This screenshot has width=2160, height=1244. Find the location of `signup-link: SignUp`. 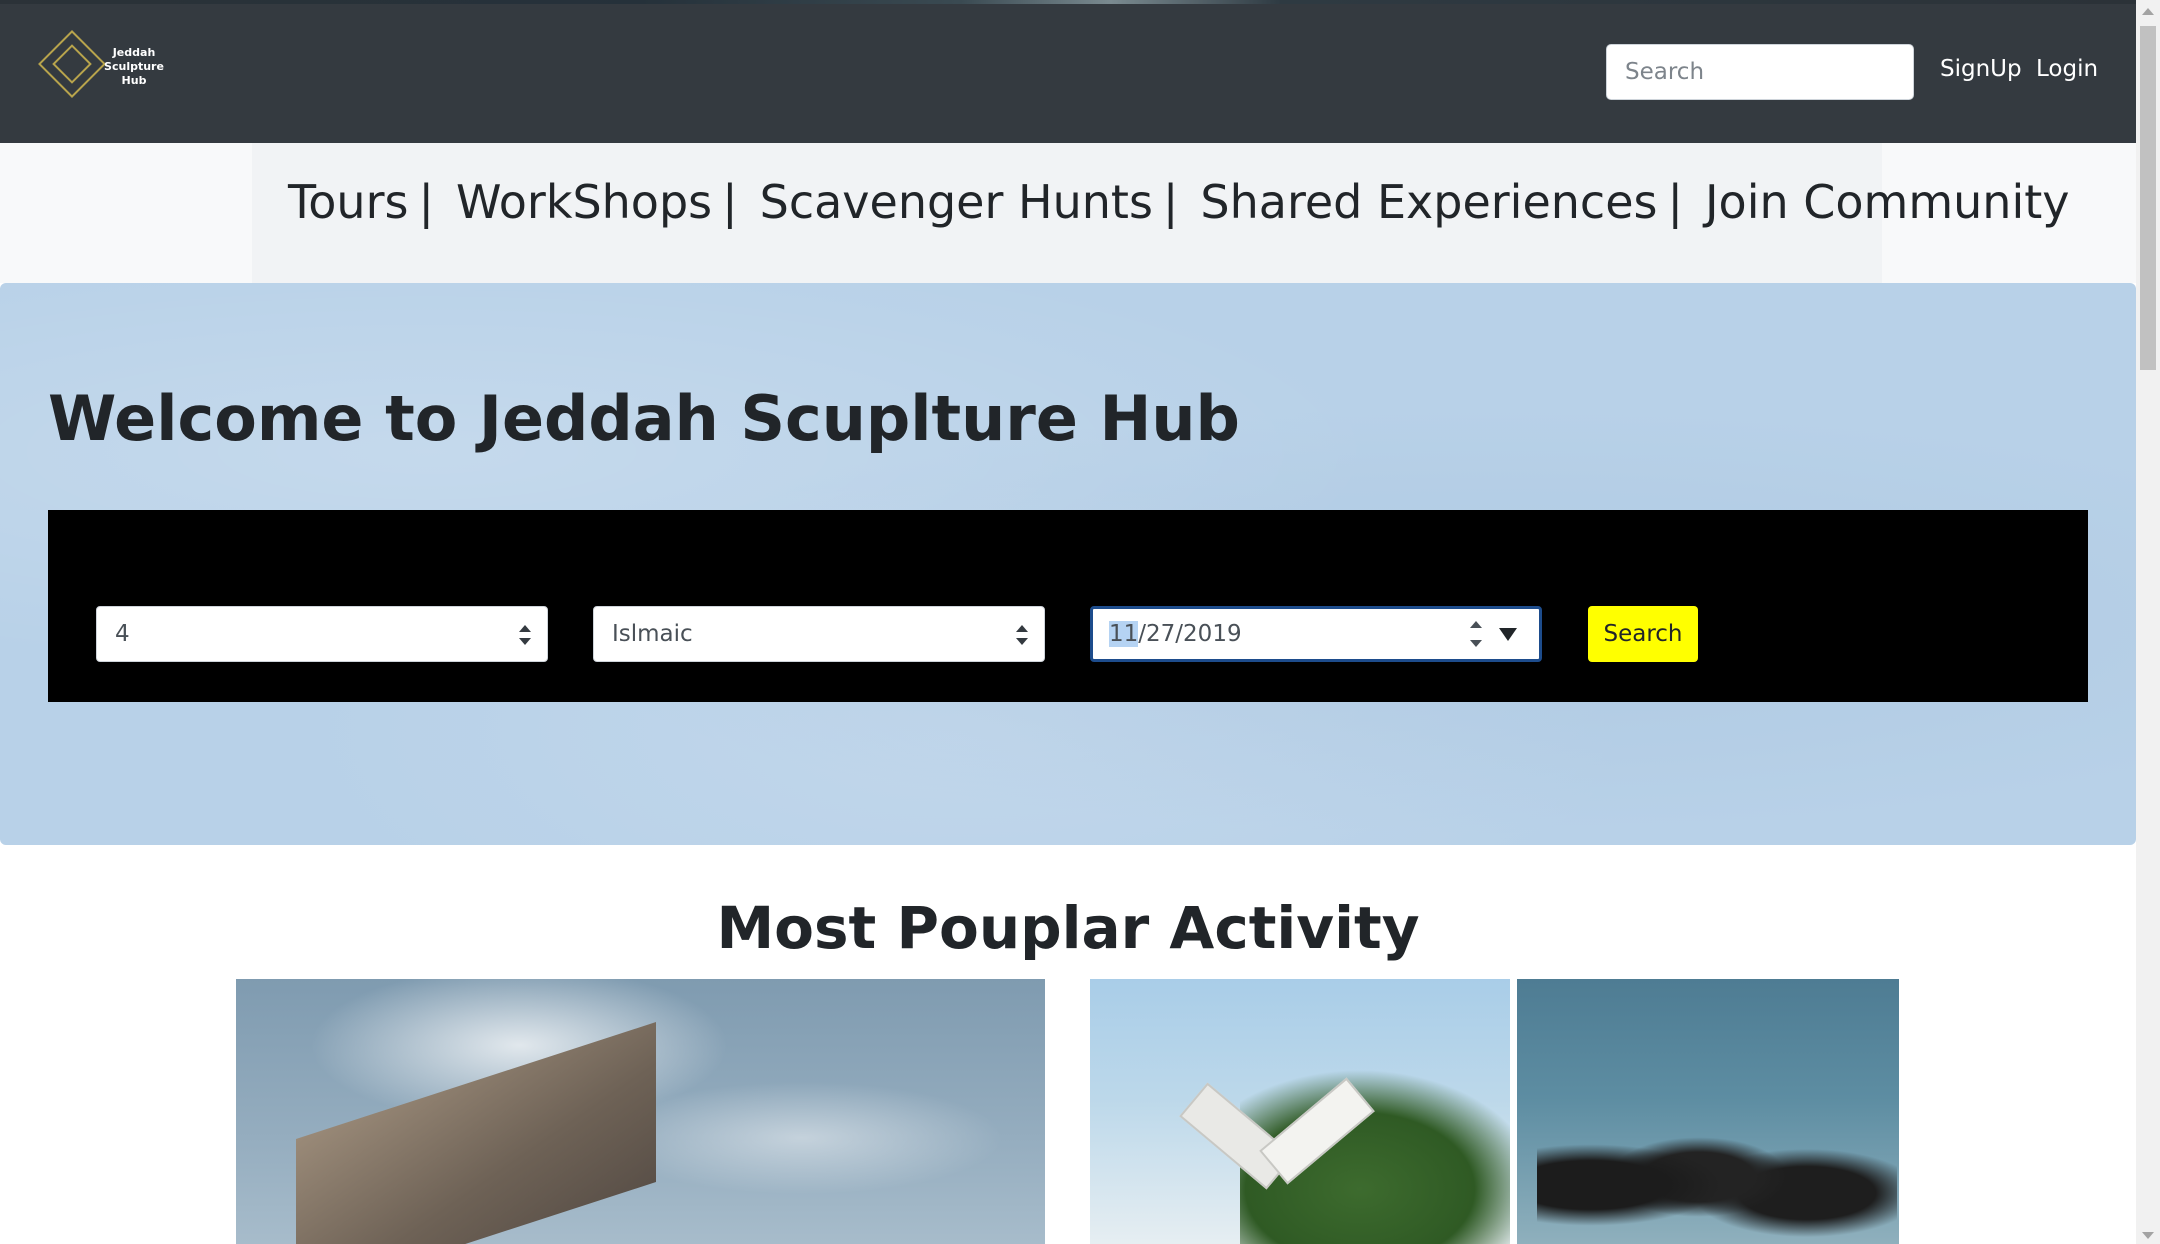

signup-link: SignUp is located at coordinates (1981, 69).